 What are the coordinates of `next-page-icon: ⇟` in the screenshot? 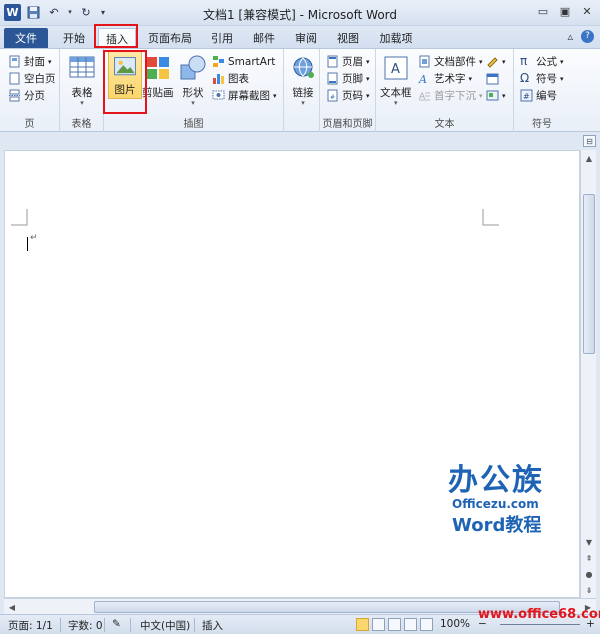 It's located at (589, 590).